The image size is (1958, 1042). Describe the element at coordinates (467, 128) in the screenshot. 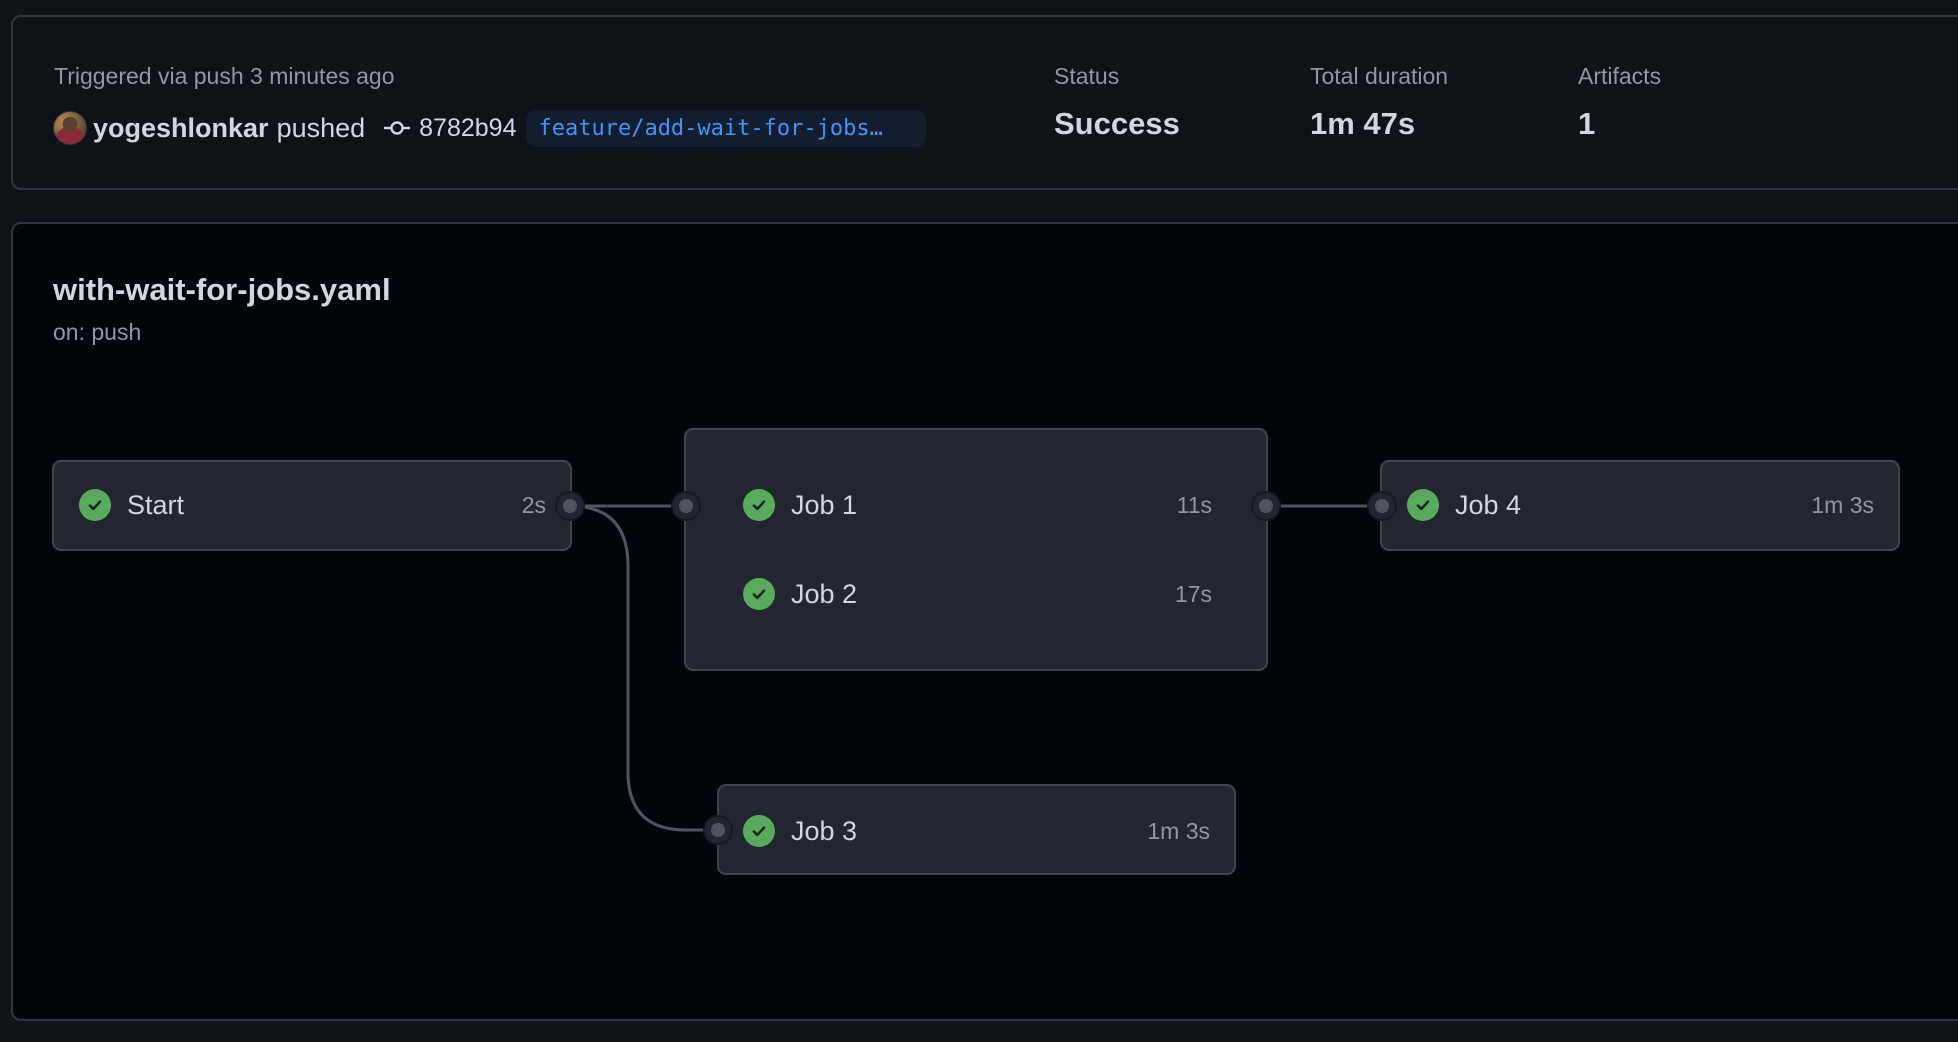

I see `commit-sha-link: 8782b94` at that location.